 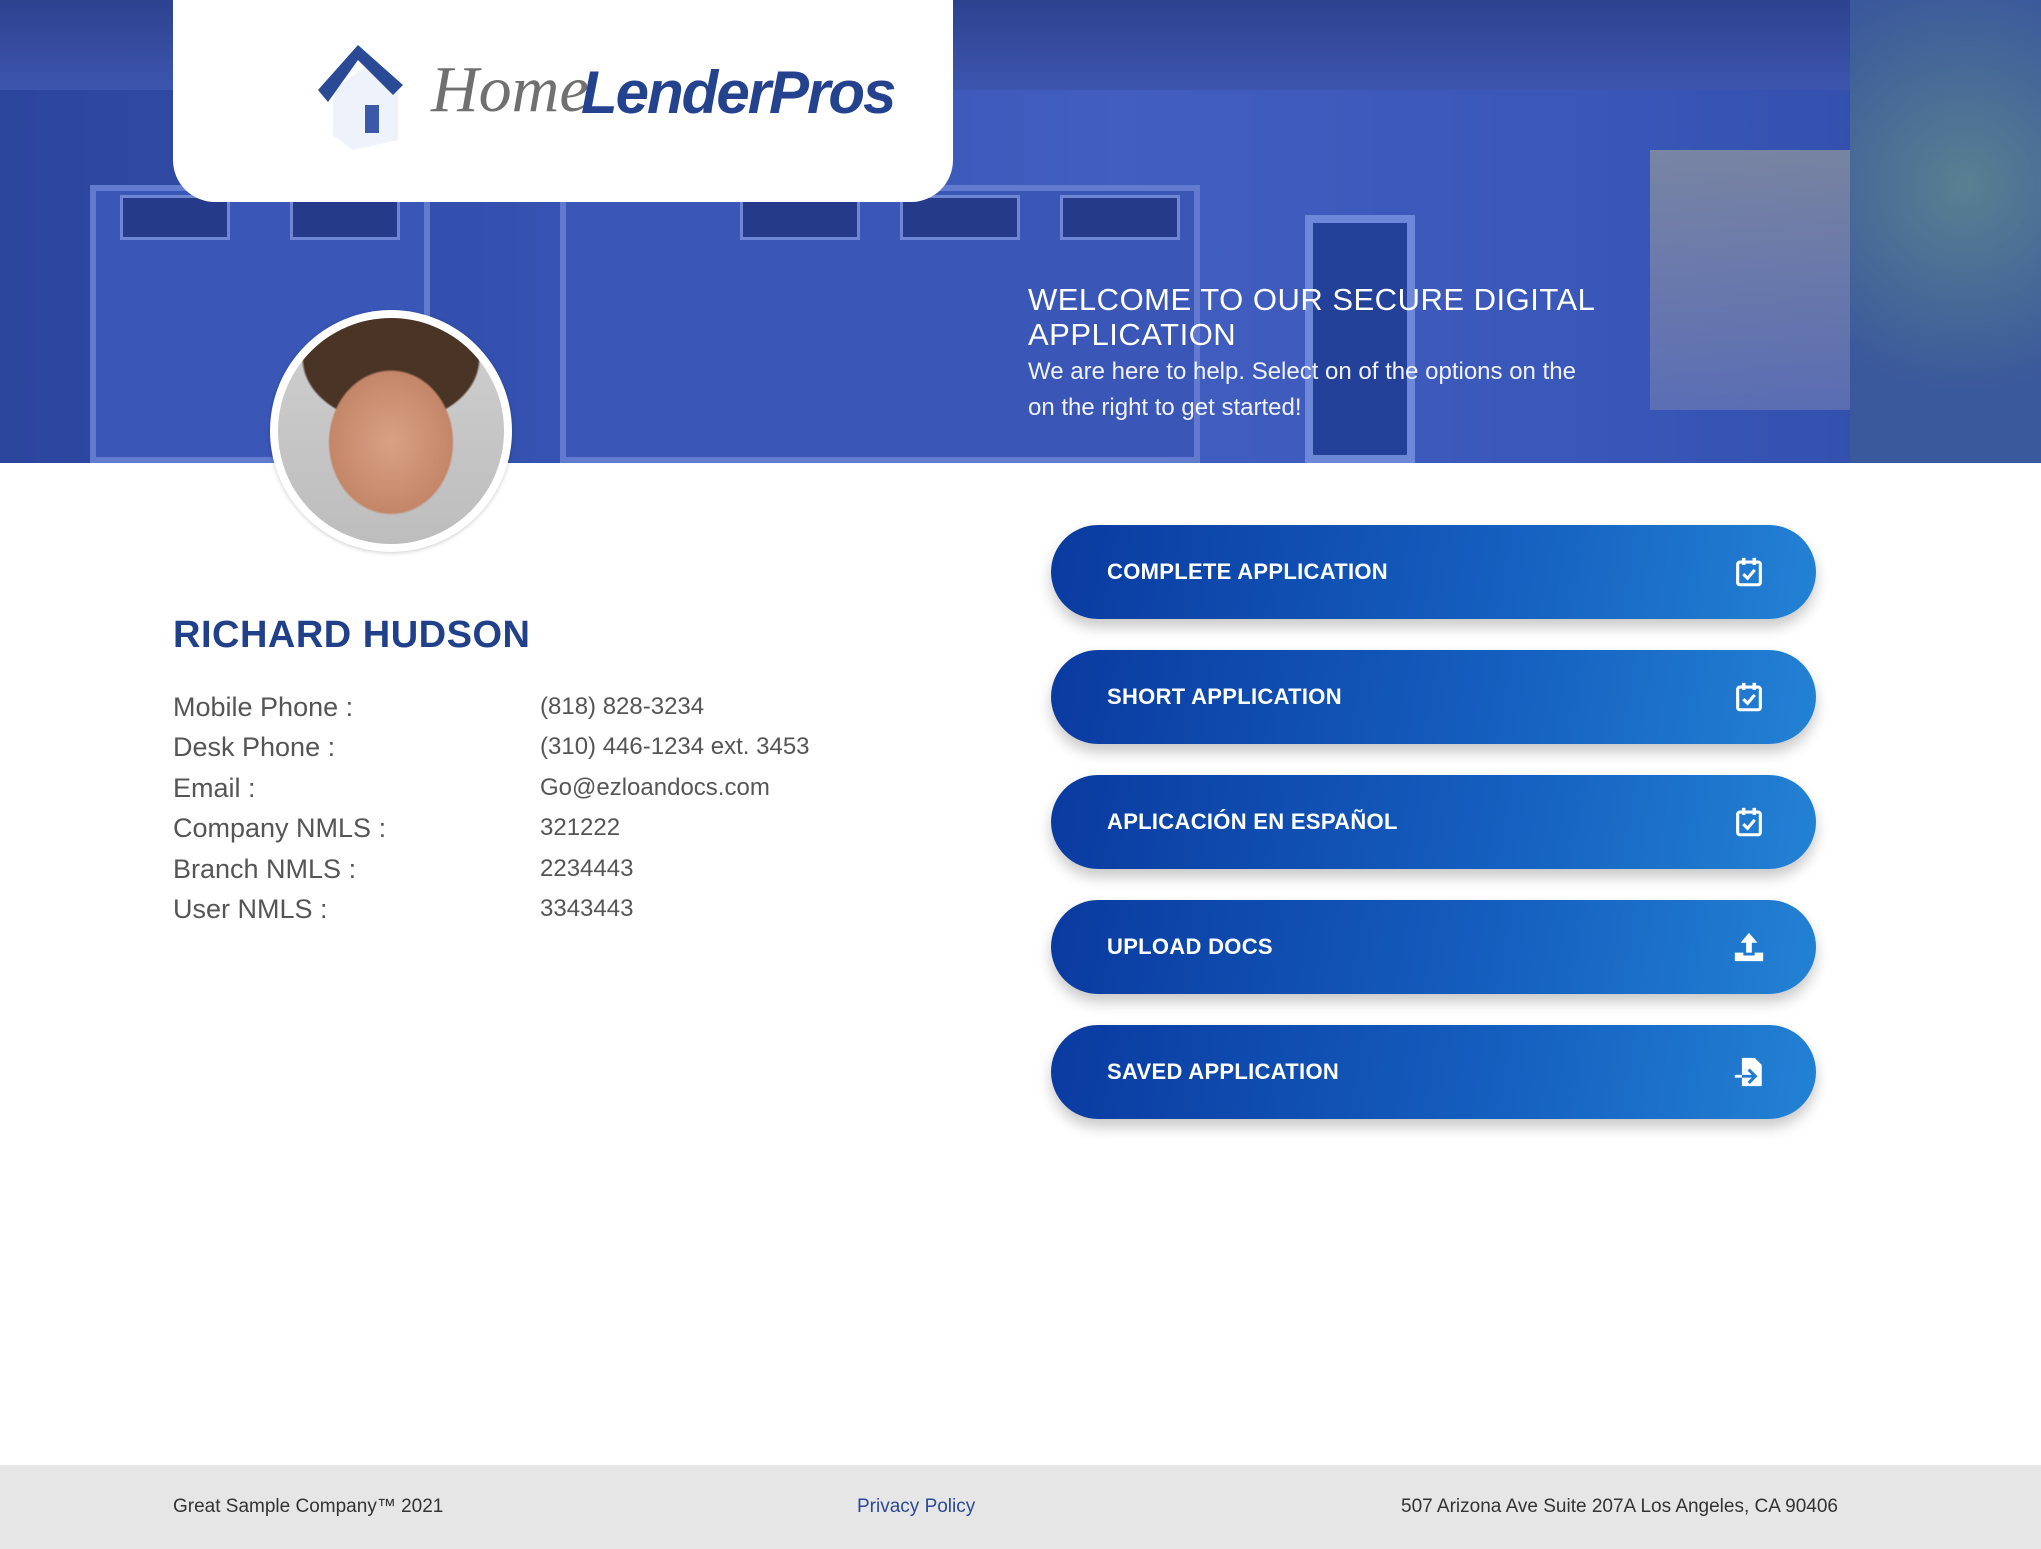 I want to click on info-label: Branch NMLS :, so click(x=265, y=868).